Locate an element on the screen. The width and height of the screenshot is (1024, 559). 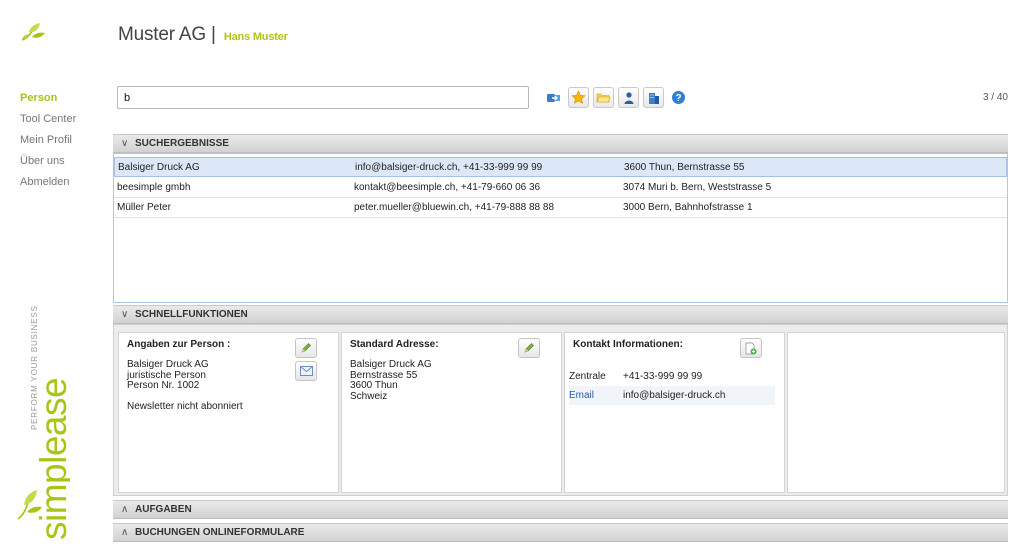
address-card-title: Standard Adresse: is located at coordinates (394, 344).